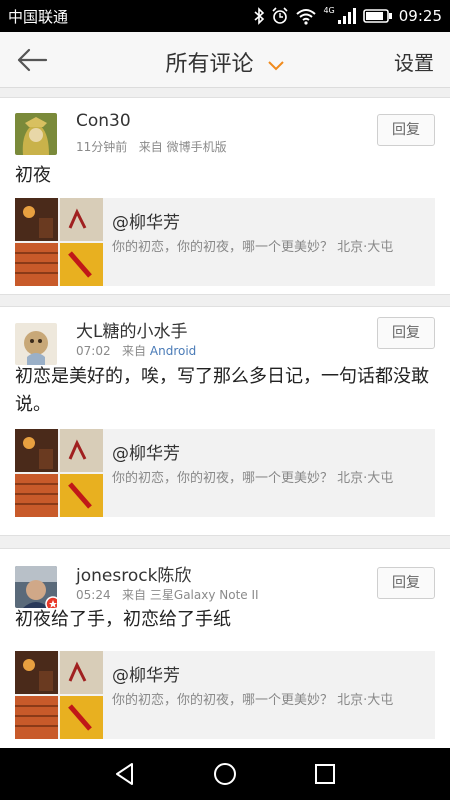  What do you see at coordinates (204, 595) in the screenshot?
I see `comment-source: 三星Galaxy Note II` at bounding box center [204, 595].